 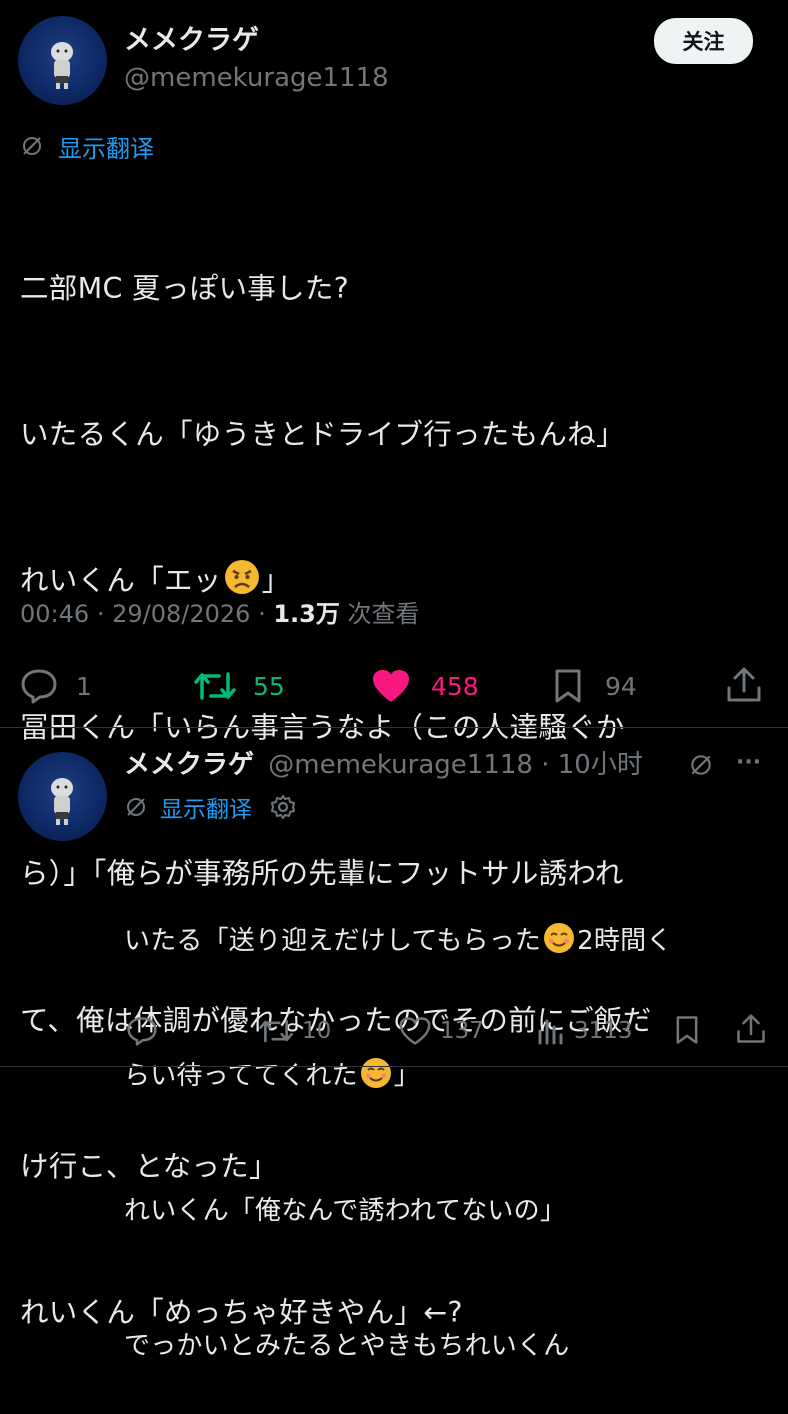 I want to click on tweet-meta: 00:46 · 29/08/2026 · 1.3万 次查看, so click(x=220, y=614).